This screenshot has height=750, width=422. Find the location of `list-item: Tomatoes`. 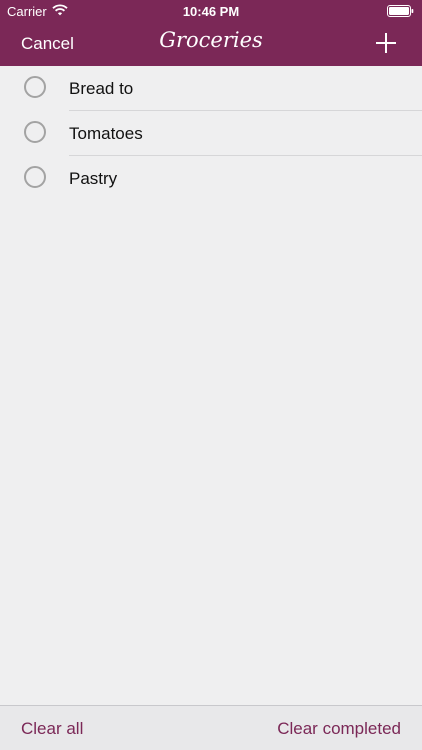

list-item: Tomatoes is located at coordinates (211, 133).